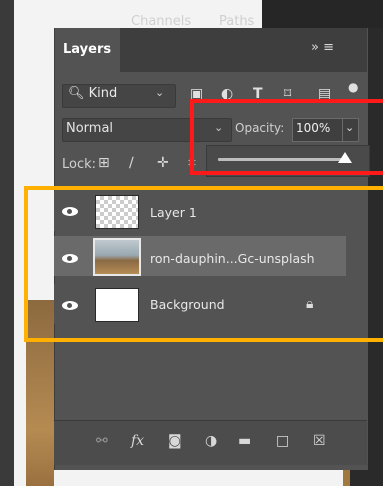 This screenshot has width=383, height=486. I want to click on trash-icon: ☒, so click(319, 441).